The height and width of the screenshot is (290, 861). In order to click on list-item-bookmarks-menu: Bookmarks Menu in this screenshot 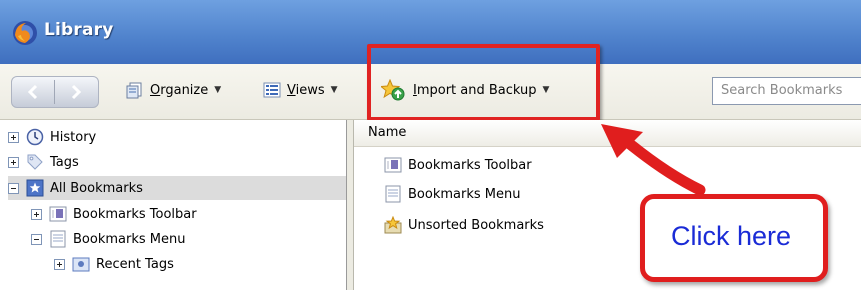, I will do `click(452, 194)`.